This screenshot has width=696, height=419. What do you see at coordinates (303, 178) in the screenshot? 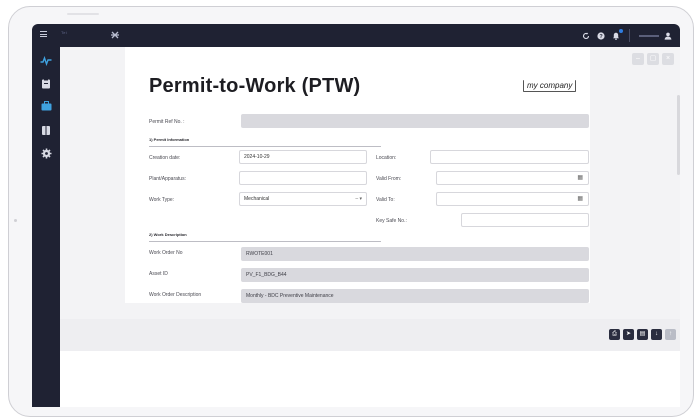
I see `plant-apparatus-field` at bounding box center [303, 178].